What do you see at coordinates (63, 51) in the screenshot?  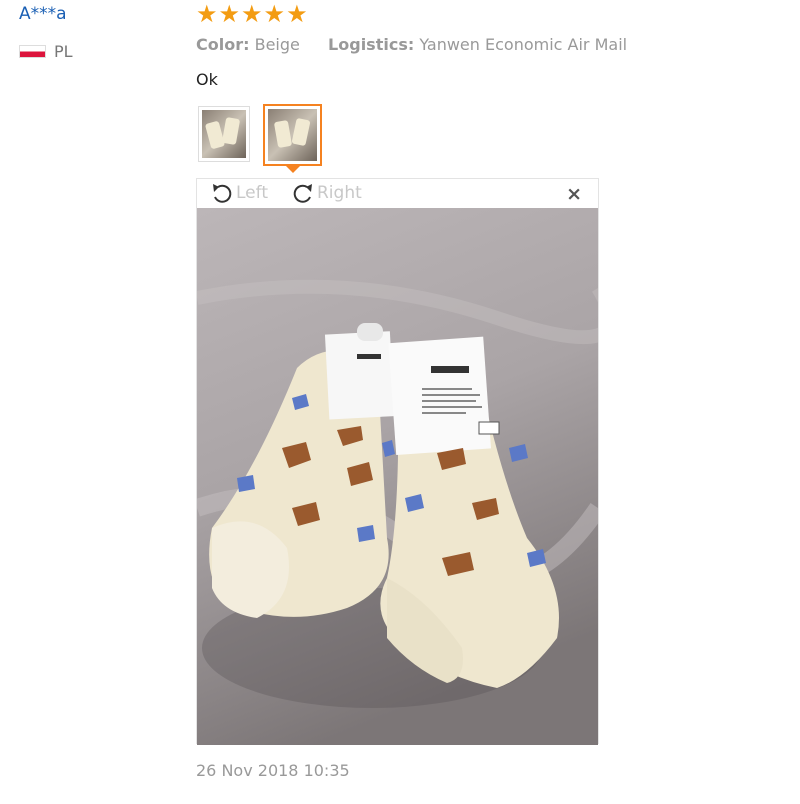 I see `country-code: PL` at bounding box center [63, 51].